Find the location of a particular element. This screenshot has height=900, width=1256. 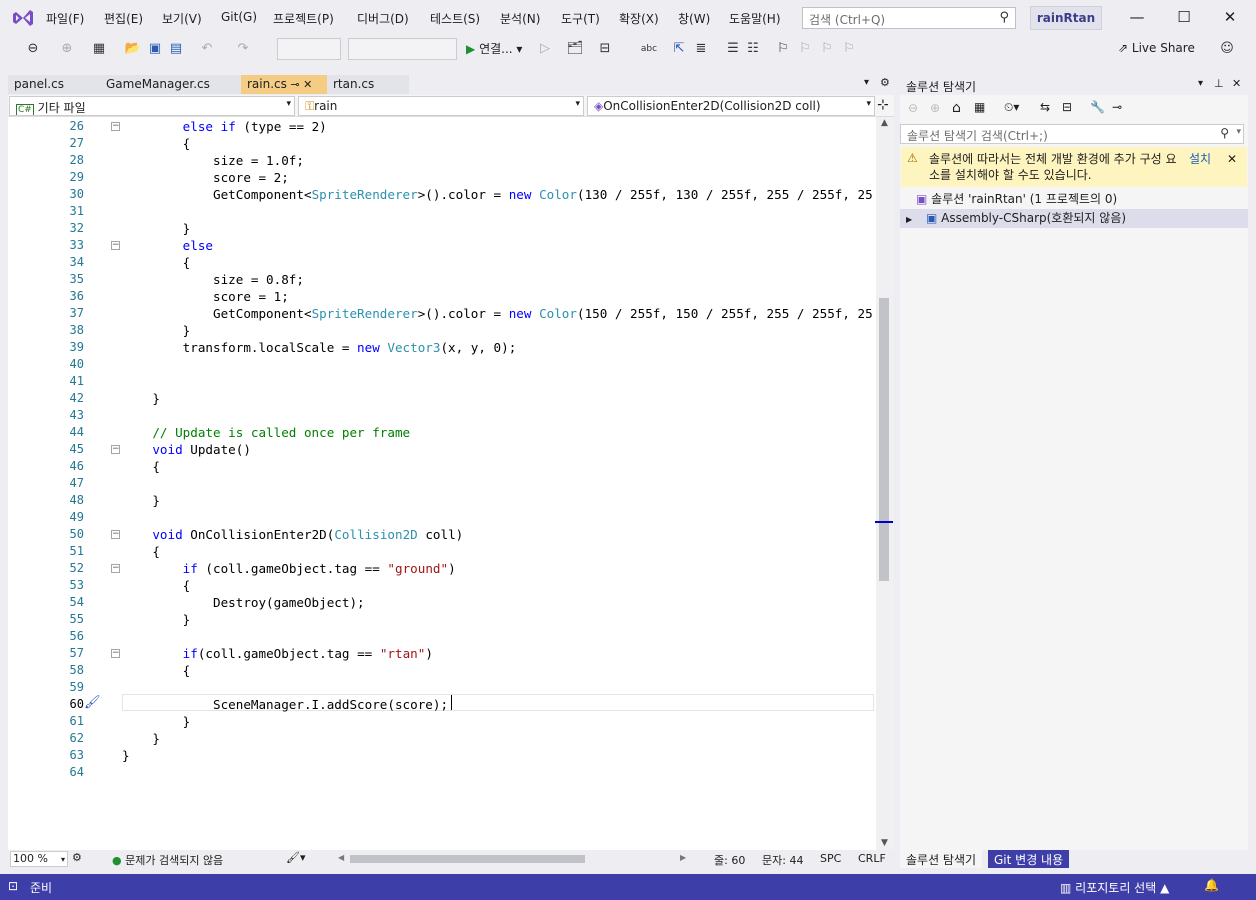

live-share-button: ⇗ Live Share is located at coordinates (1156, 48).